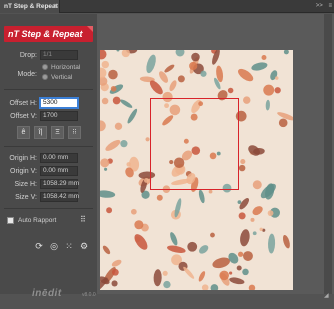 Image resolution: width=334 pixels, height=309 pixels. Describe the element at coordinates (26, 197) in the screenshot. I see `size-v-label: Size V:` at that location.